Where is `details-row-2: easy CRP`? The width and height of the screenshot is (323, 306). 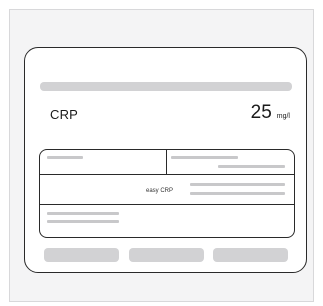
details-row-2: easy CRP is located at coordinates (167, 190).